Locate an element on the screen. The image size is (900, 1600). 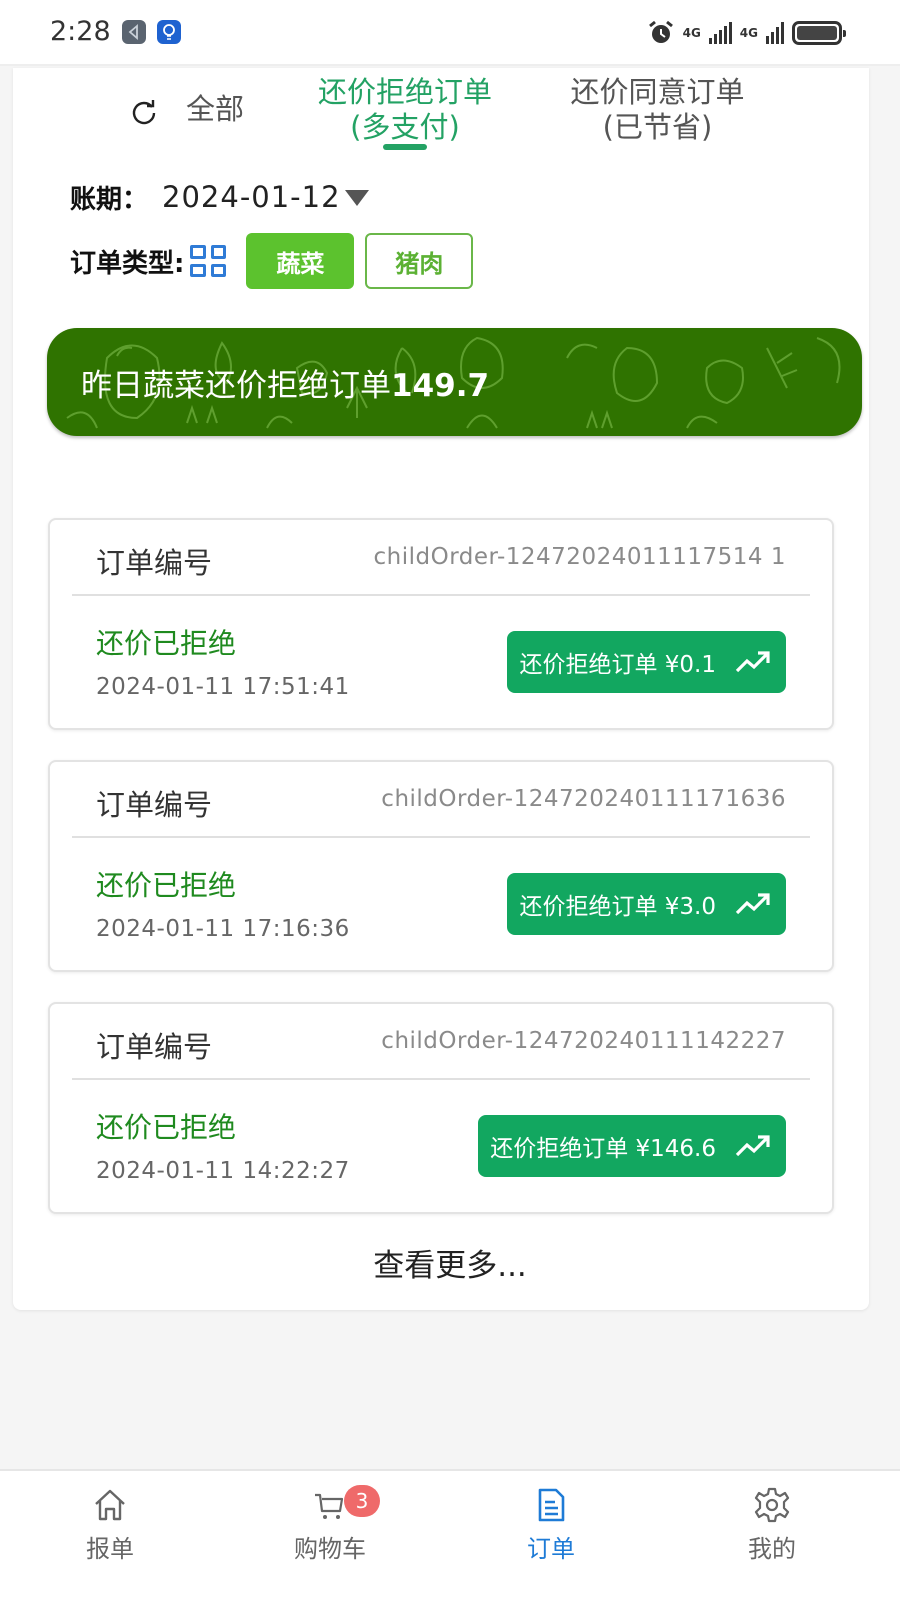
banner-summary-value: 149.7 is located at coordinates (440, 386).